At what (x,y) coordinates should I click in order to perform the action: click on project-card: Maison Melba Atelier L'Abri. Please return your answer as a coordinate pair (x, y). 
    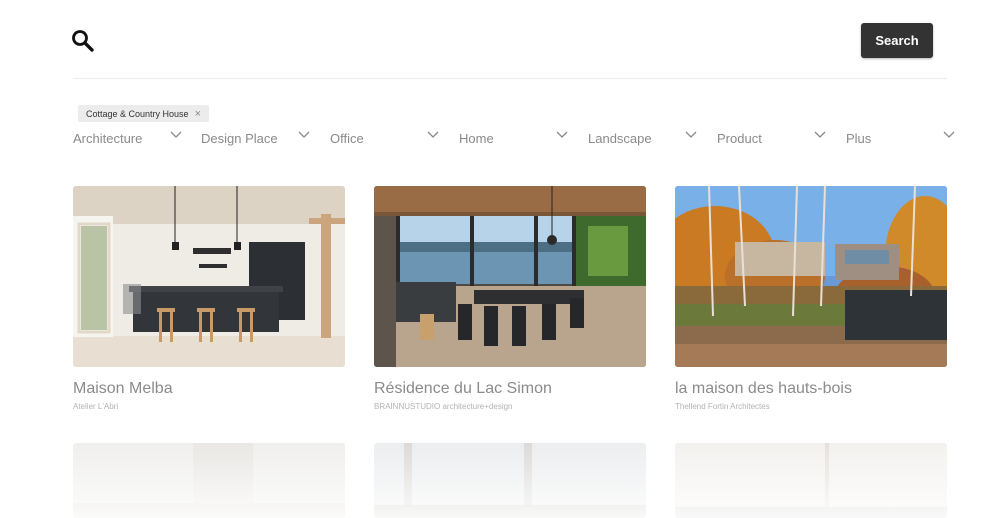
    Looking at the image, I should click on (209, 298).